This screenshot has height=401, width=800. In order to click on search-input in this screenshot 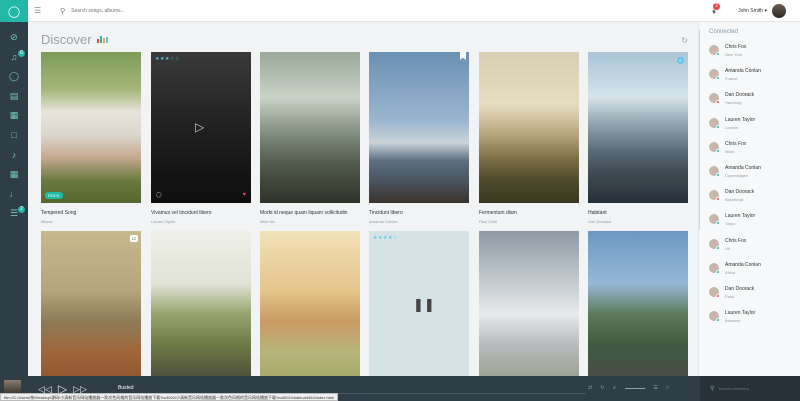, I will do `click(141, 10)`.